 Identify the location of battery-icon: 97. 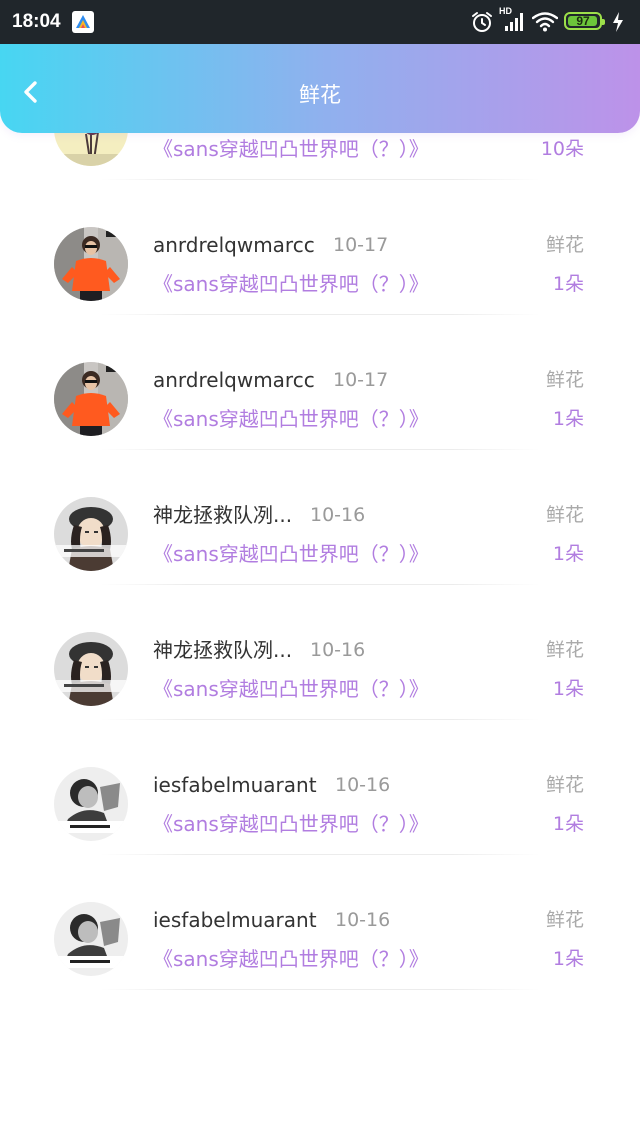
(584, 21).